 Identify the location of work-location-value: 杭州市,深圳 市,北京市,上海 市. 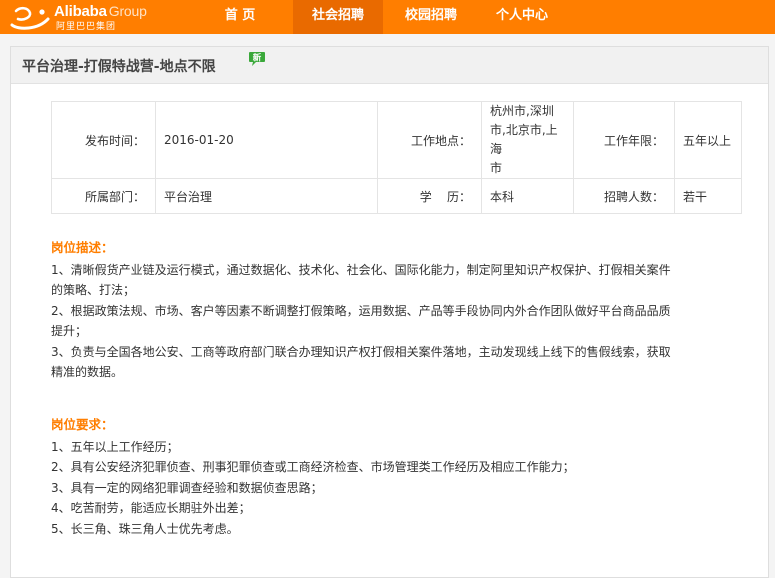
(527, 140).